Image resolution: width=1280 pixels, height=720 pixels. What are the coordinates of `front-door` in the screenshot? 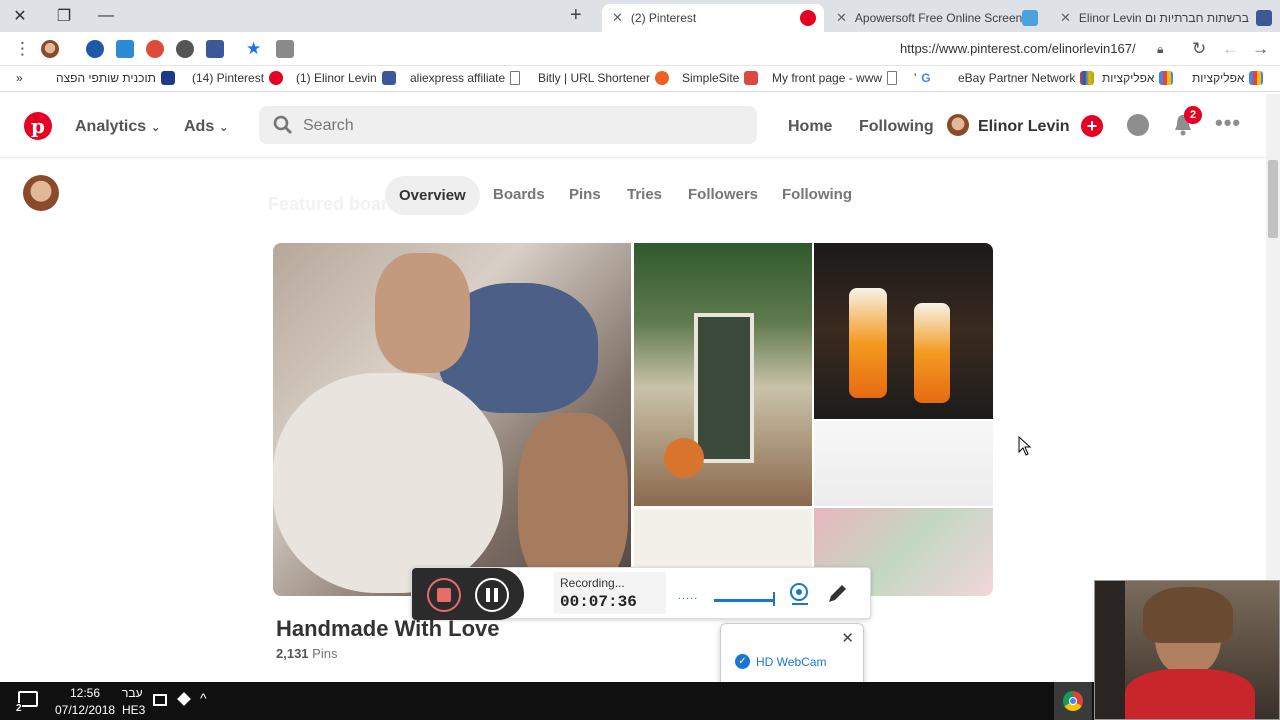 It's located at (724, 388).